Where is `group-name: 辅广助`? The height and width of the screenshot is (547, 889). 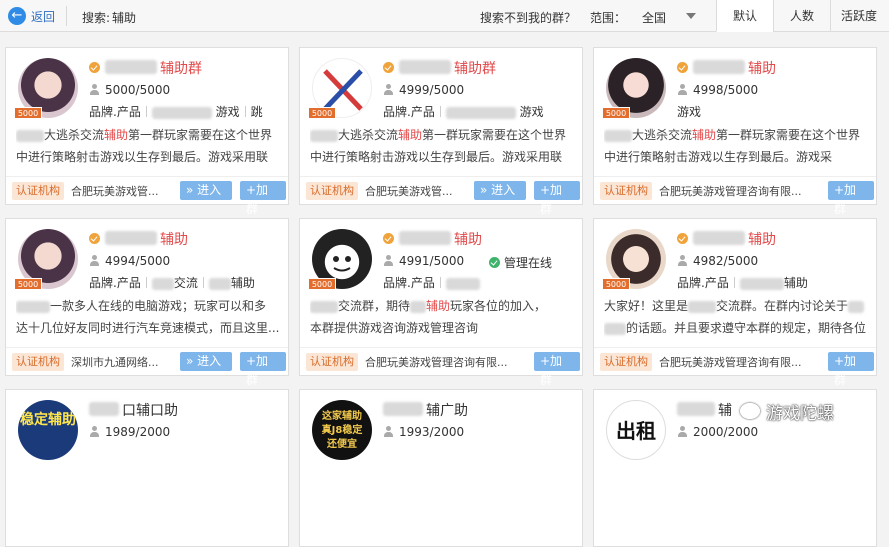
group-name: 辅广助 is located at coordinates (447, 410).